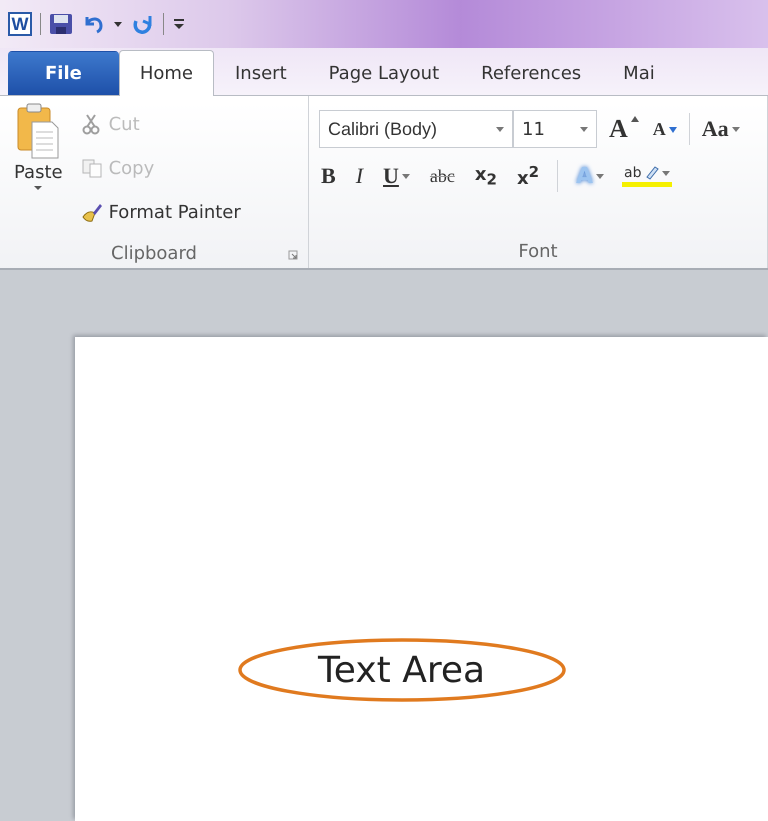 Image resolution: width=768 pixels, height=821 pixels. What do you see at coordinates (384, 73) in the screenshot?
I see `ribbon-tab: Page Layout` at bounding box center [384, 73].